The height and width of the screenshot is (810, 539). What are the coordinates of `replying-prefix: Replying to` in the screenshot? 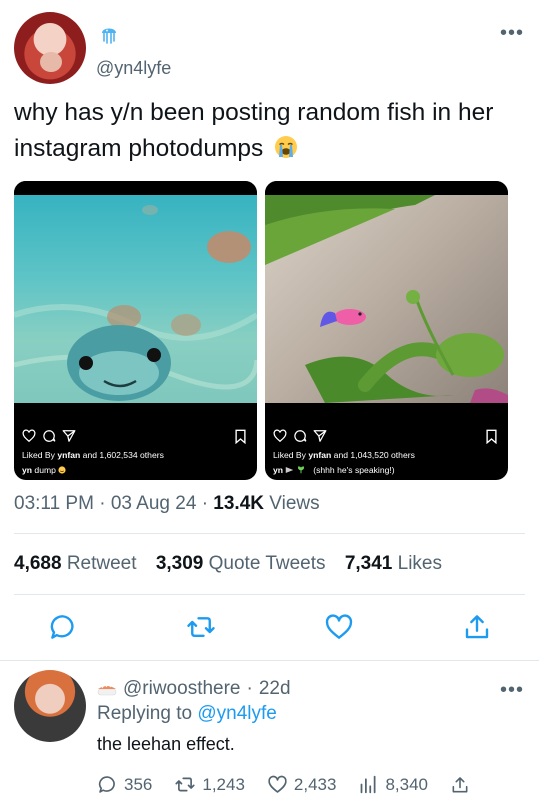 It's located at (145, 713).